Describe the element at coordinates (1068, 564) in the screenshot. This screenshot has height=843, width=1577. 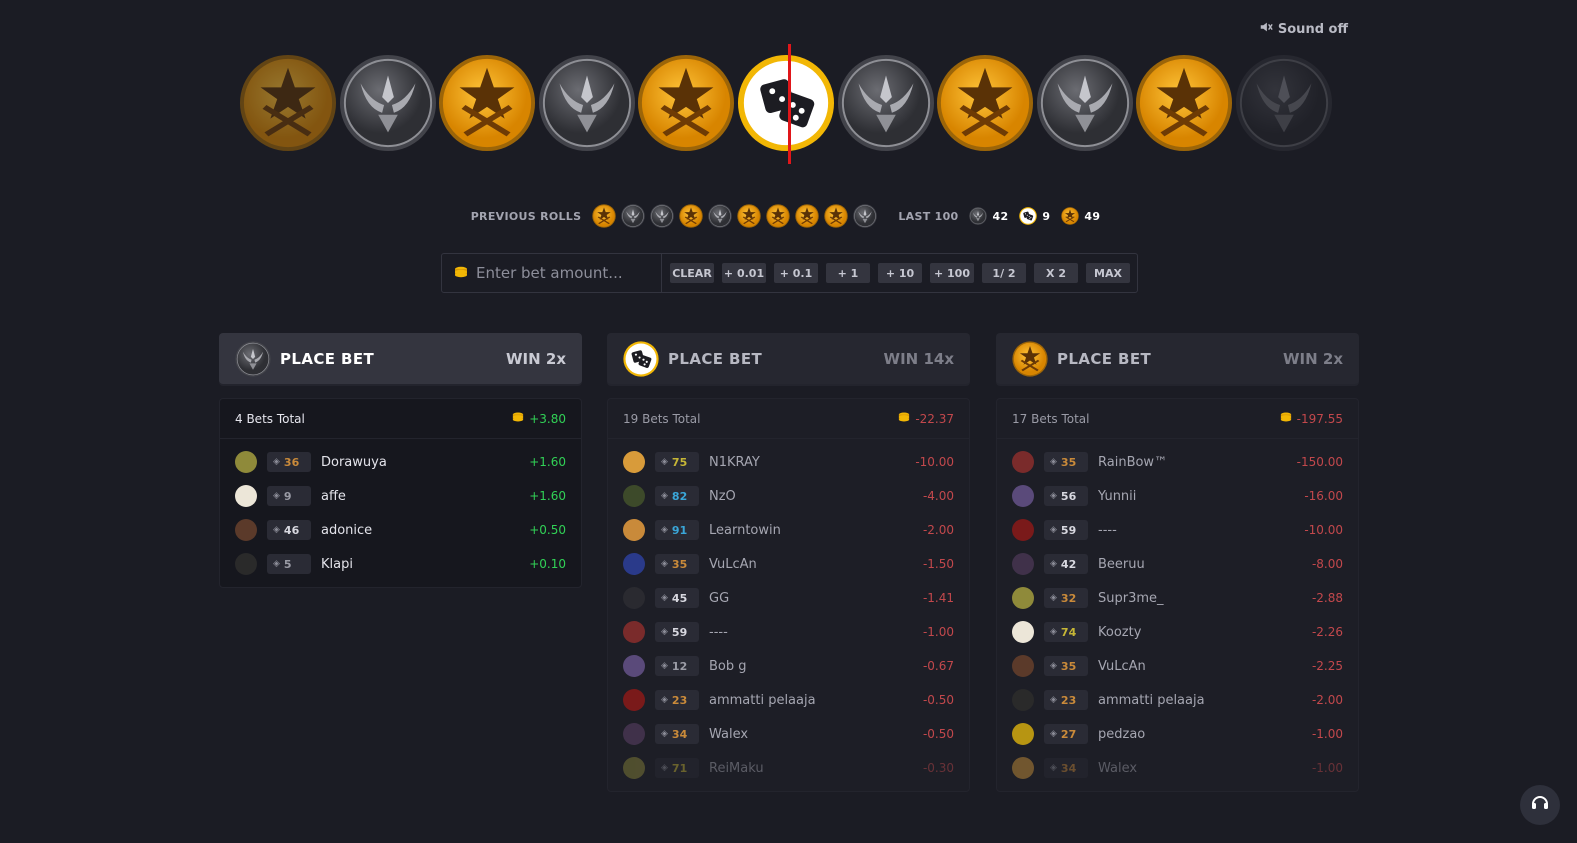
I see `level-value: 42` at that location.